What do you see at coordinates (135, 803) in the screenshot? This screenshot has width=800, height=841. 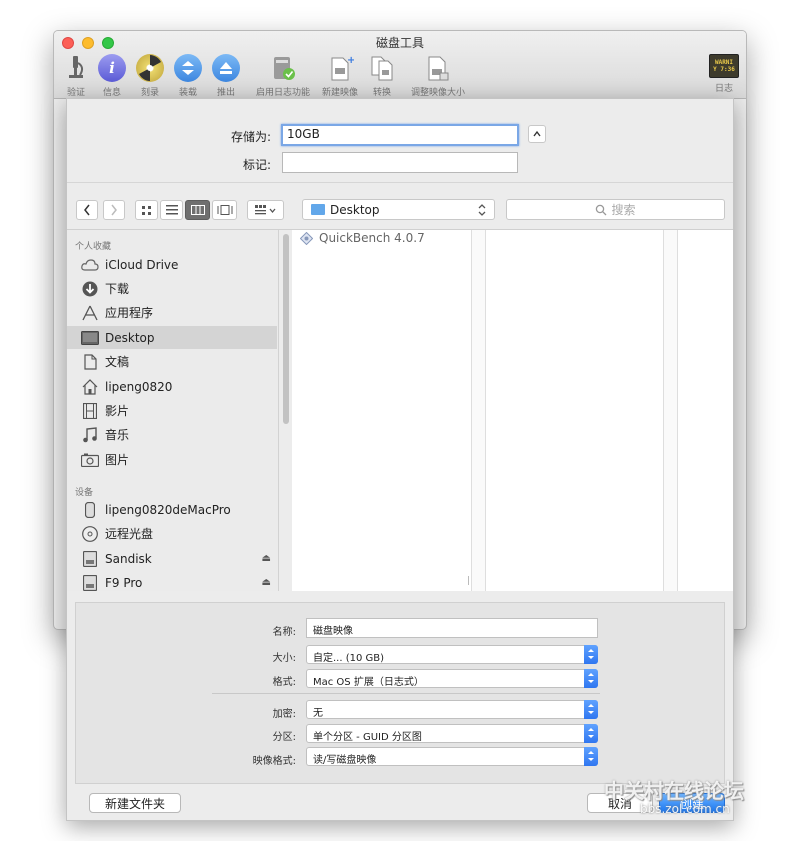 I see `new-folder-button: 新建文件夹` at bounding box center [135, 803].